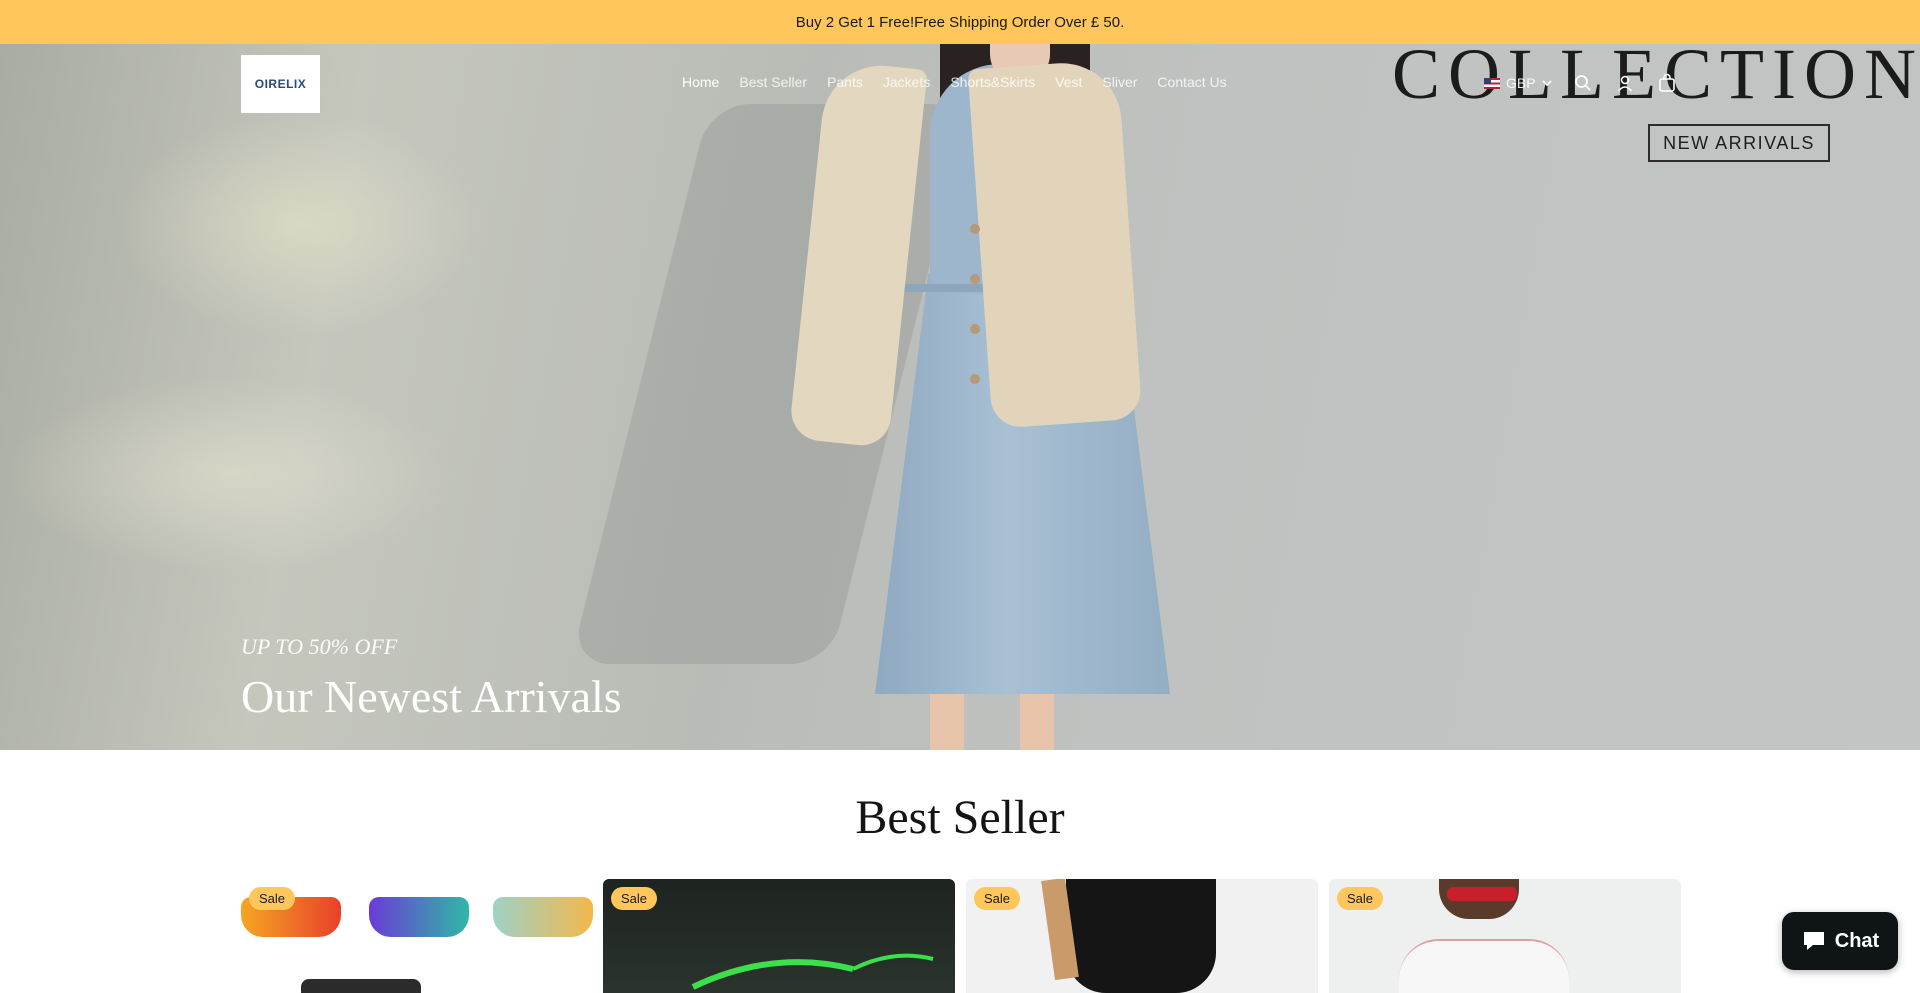 The image size is (1920, 993). I want to click on bag-icon, so click(1666, 82).